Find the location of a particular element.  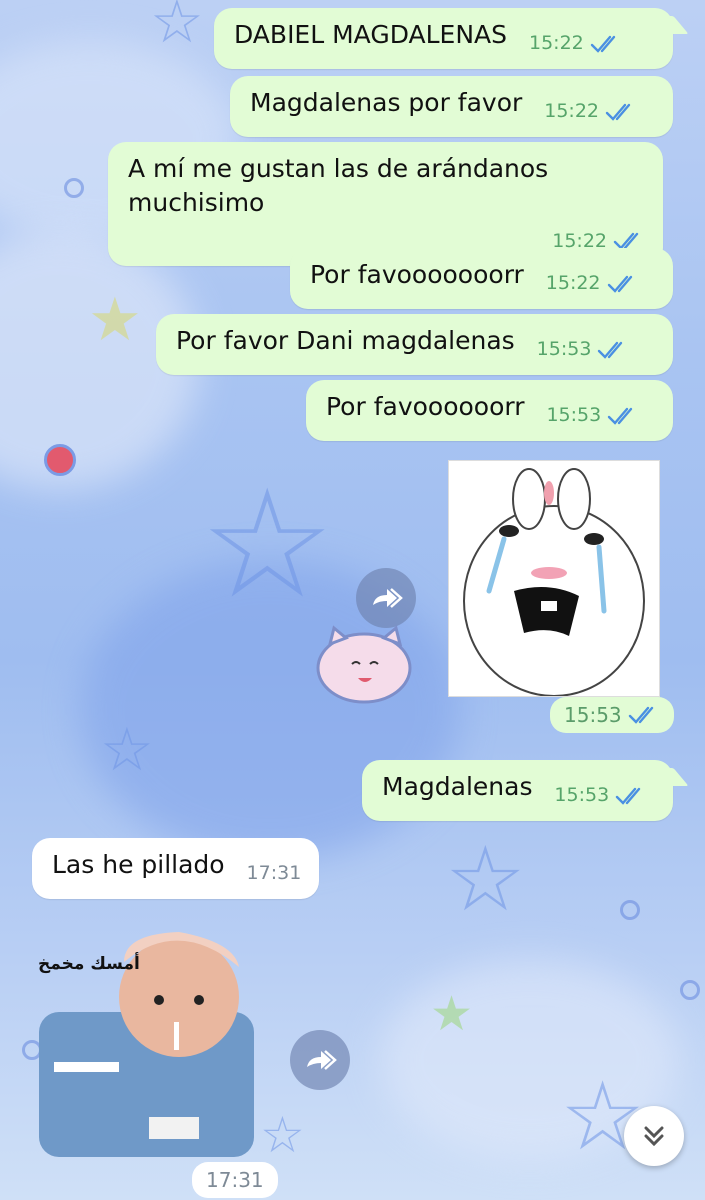

scroll-to-bottom-button is located at coordinates (654, 1136).